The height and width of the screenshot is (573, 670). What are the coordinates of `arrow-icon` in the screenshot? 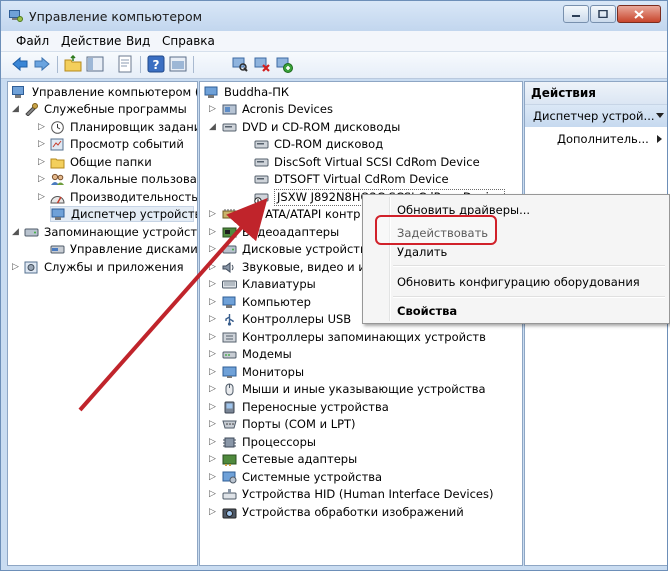 It's located at (173, 305).